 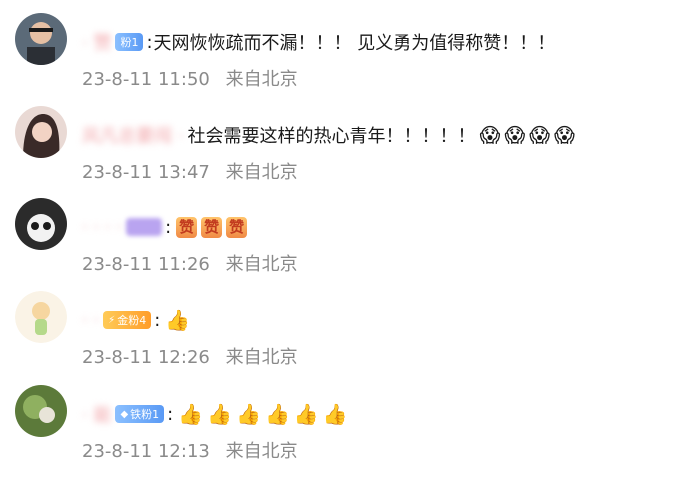 I want to click on comment-meta: 23-8-11 11:50 来自北京, so click(x=190, y=78).